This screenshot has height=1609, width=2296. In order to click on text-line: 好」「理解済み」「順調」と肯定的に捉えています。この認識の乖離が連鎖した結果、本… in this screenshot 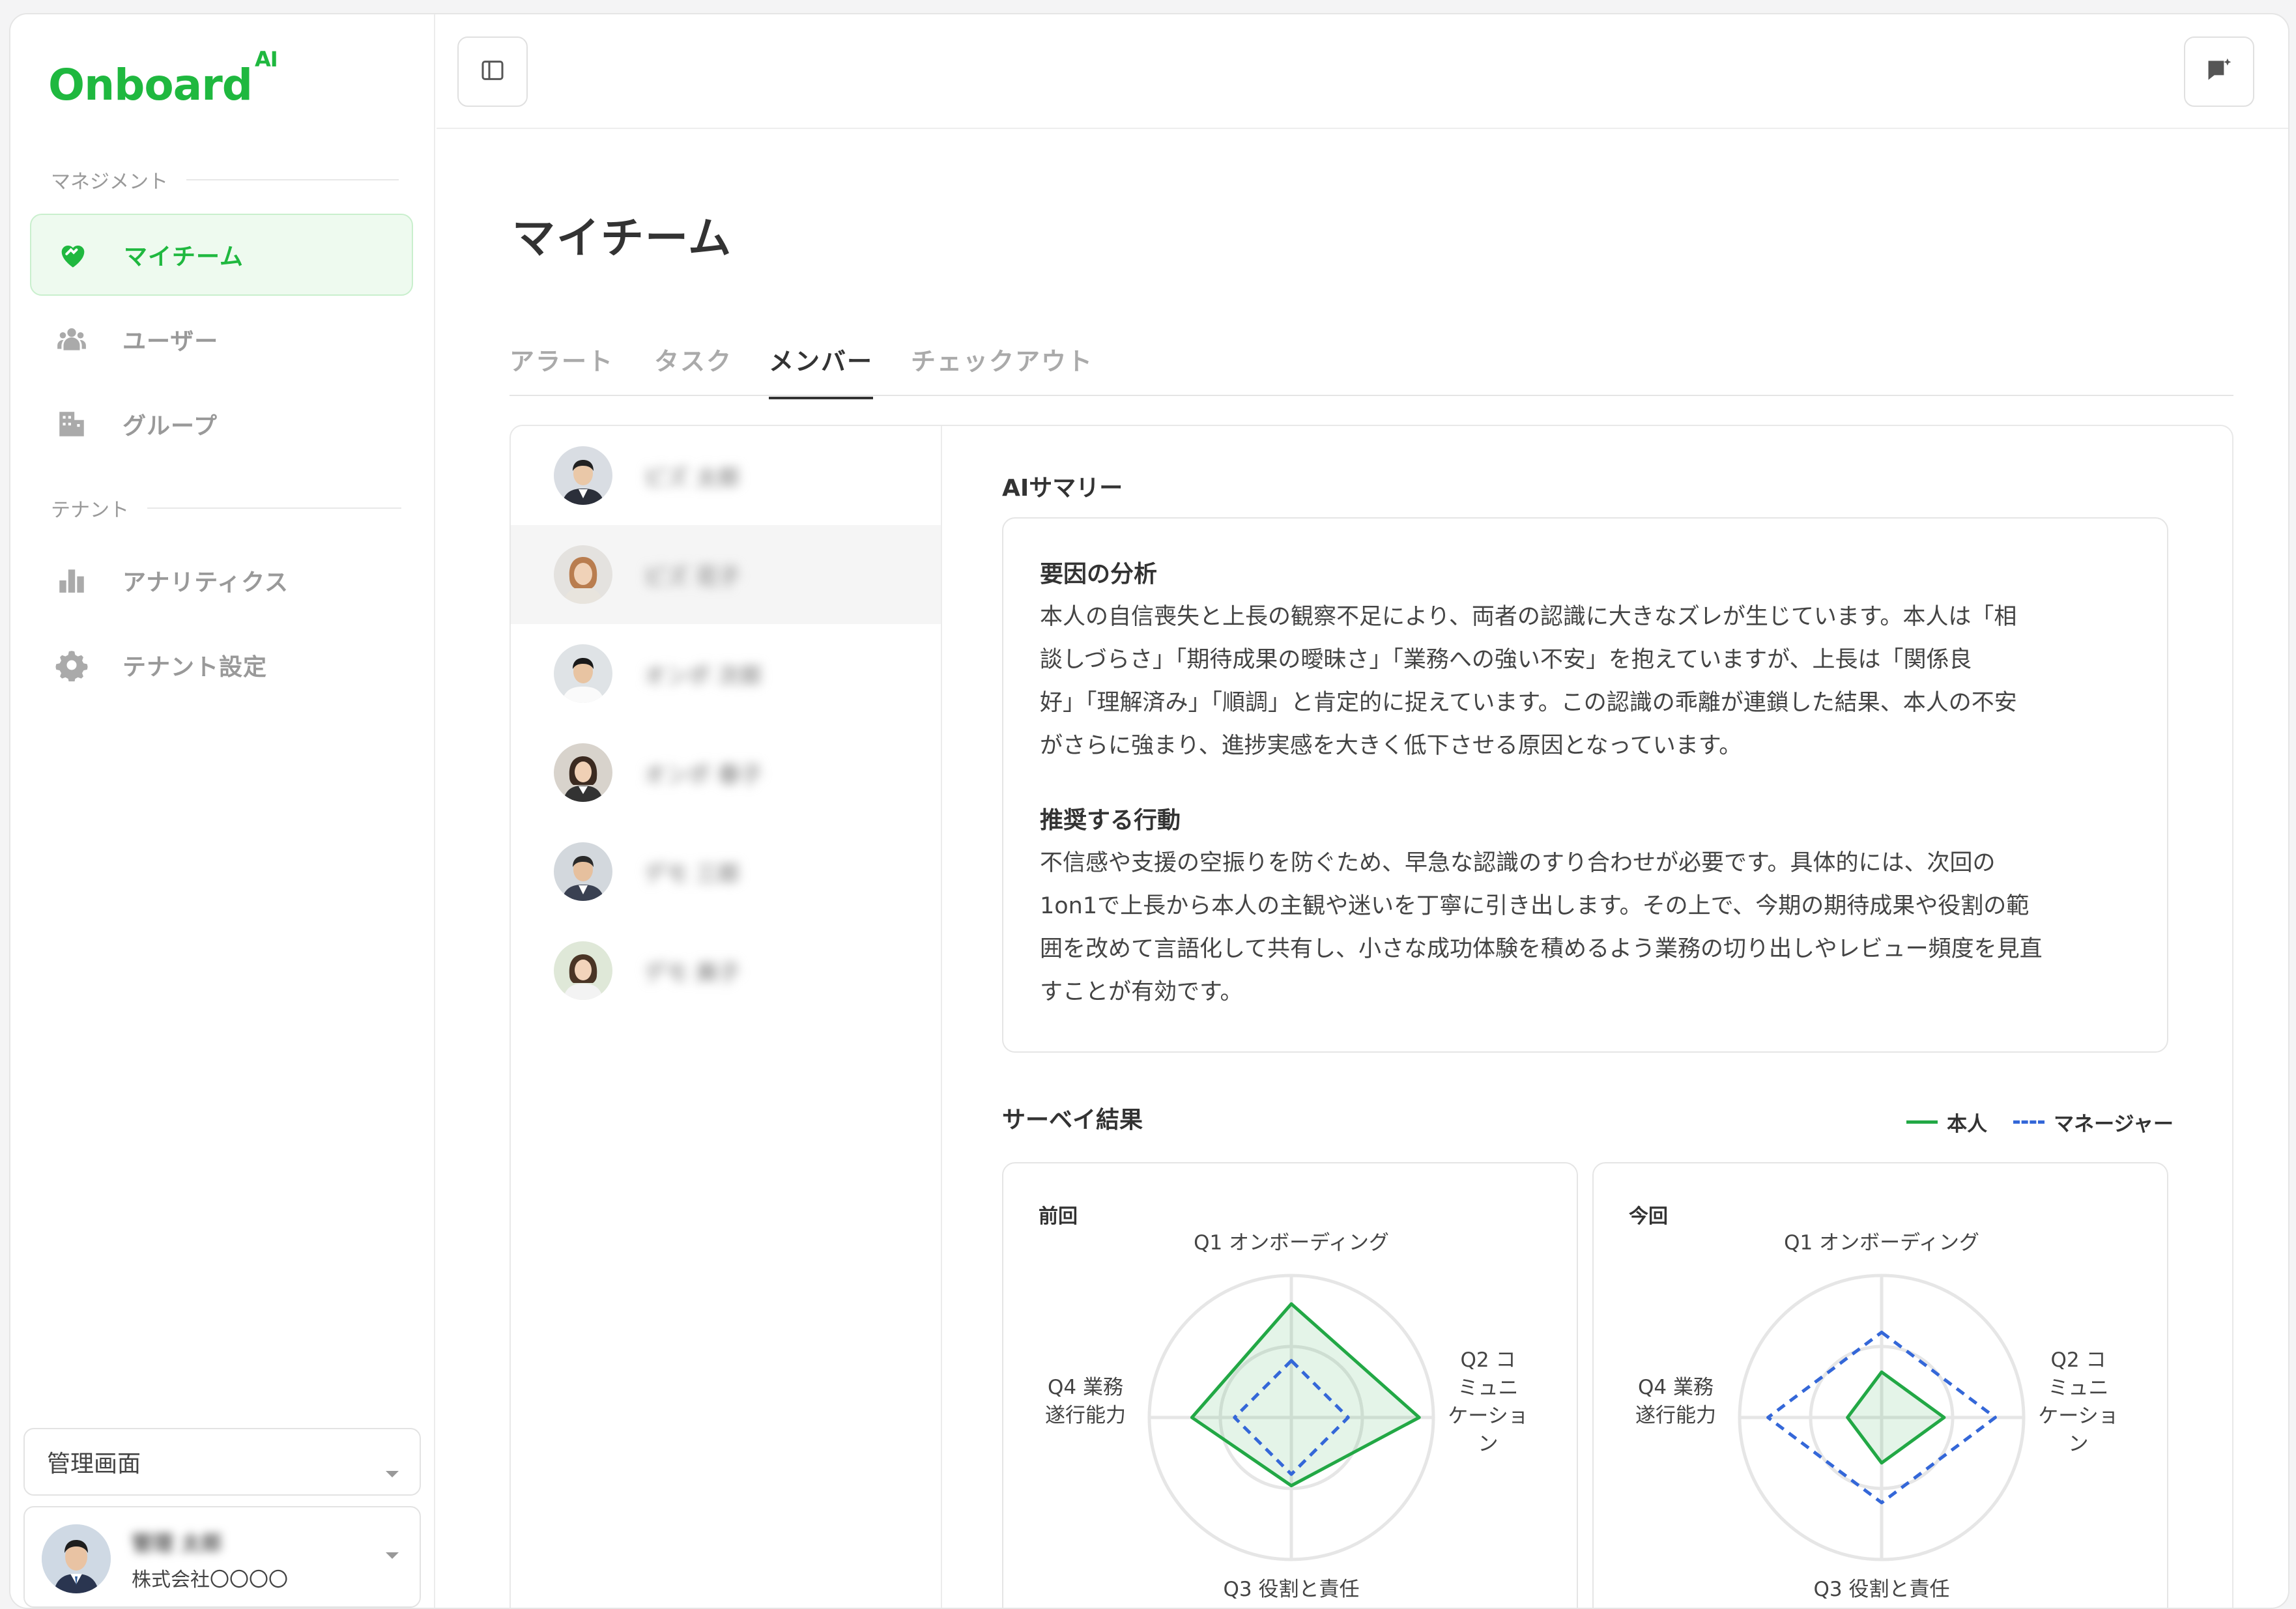, I will do `click(1528, 703)`.